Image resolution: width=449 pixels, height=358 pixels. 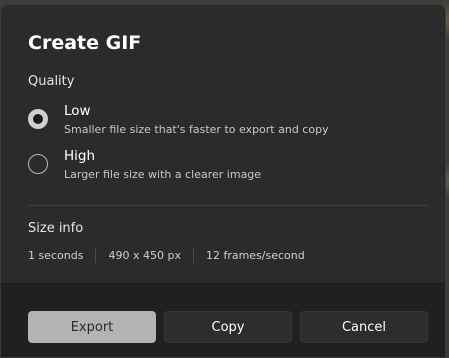 I want to click on export-button: Export, so click(x=92, y=327).